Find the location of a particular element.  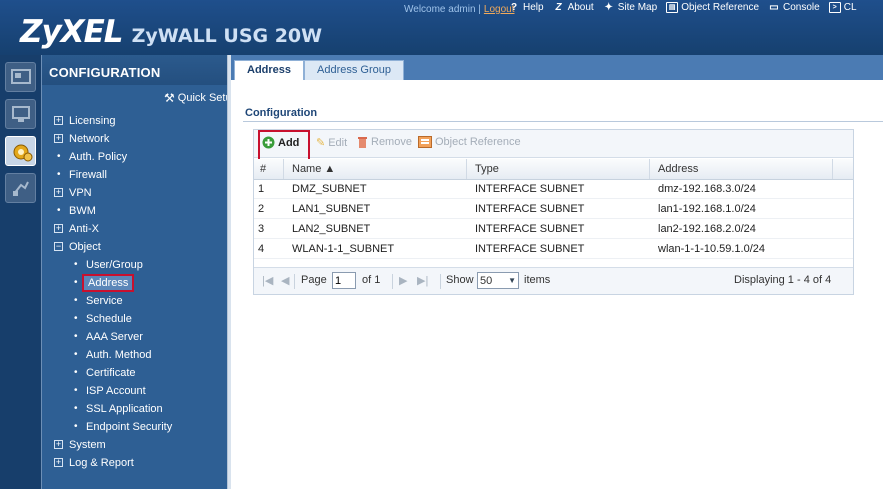

monitor-rail-button is located at coordinates (20, 114).